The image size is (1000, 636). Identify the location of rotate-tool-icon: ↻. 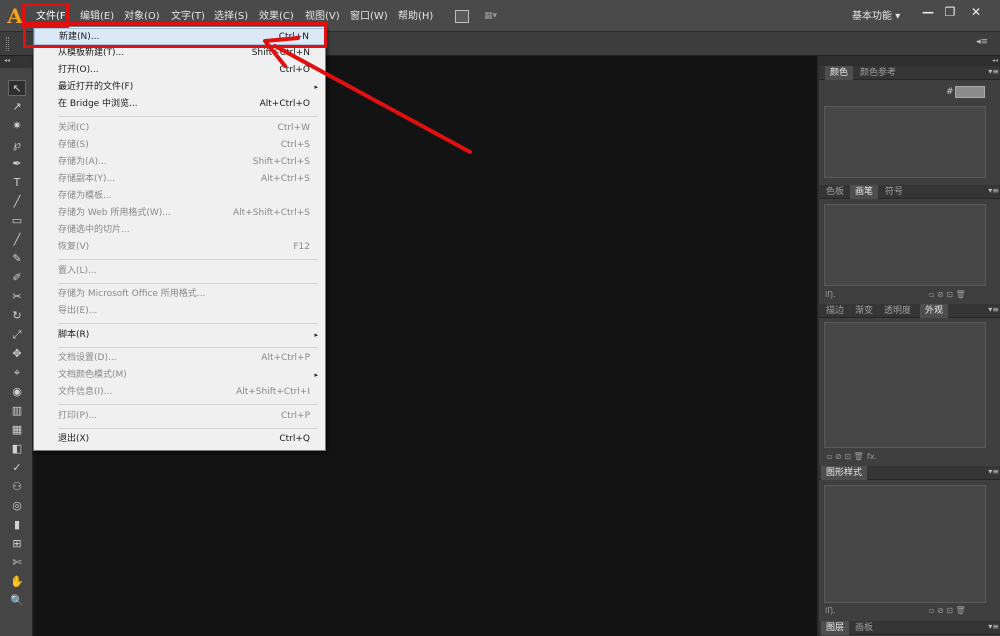
(17, 316).